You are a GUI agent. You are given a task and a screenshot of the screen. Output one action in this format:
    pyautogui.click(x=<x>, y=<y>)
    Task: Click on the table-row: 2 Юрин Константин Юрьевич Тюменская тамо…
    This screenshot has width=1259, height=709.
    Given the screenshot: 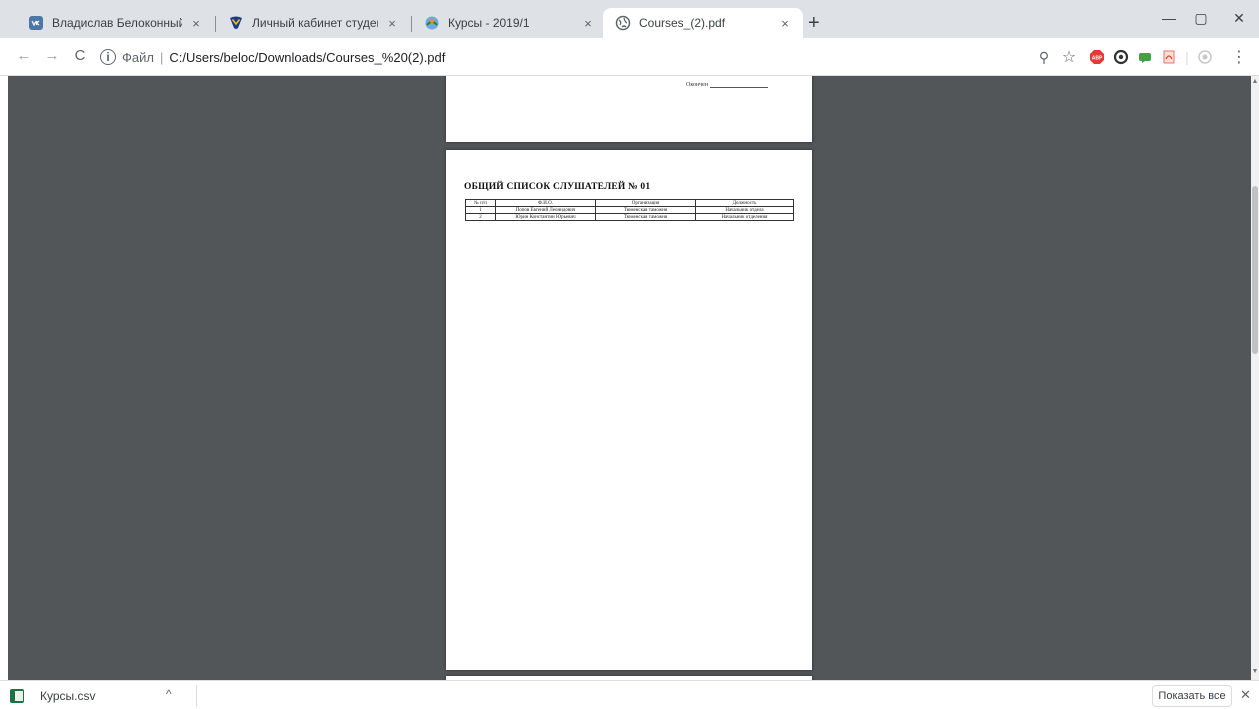 What is the action you would take?
    pyautogui.click(x=629, y=217)
    